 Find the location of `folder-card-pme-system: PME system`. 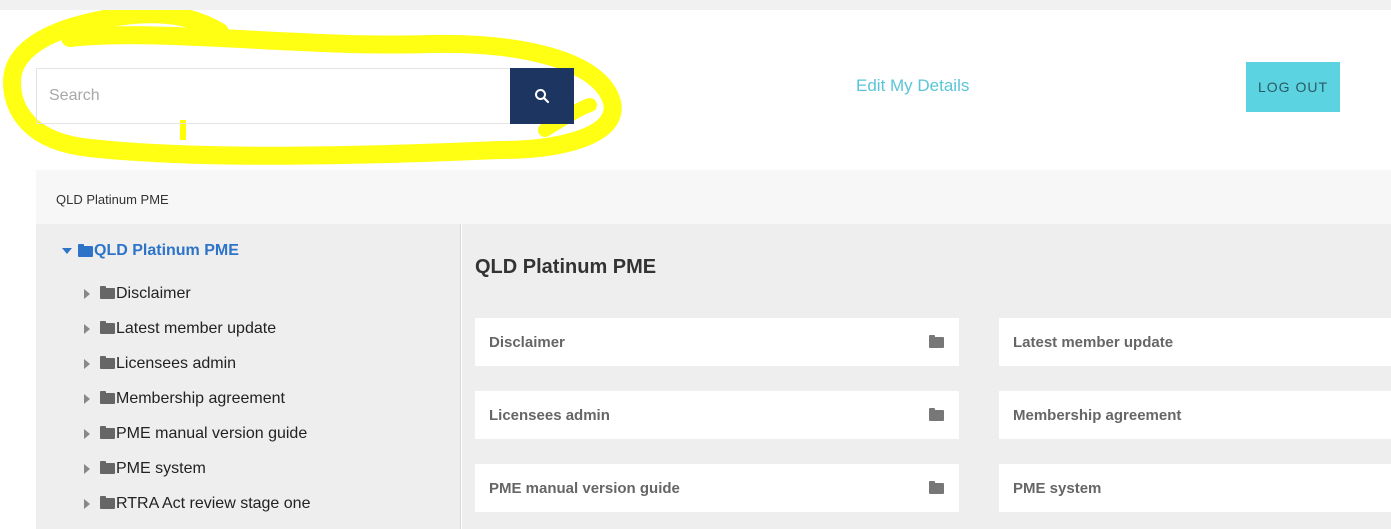

folder-card-pme-system: PME system is located at coordinates (1195, 488).